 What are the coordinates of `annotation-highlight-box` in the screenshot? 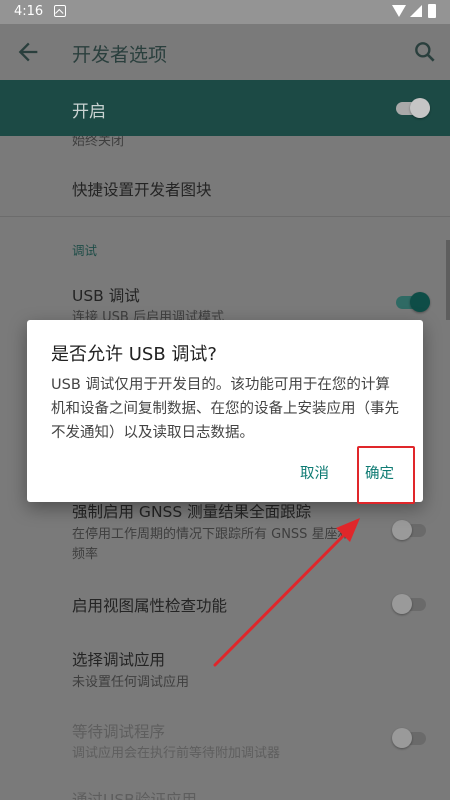 It's located at (386, 475).